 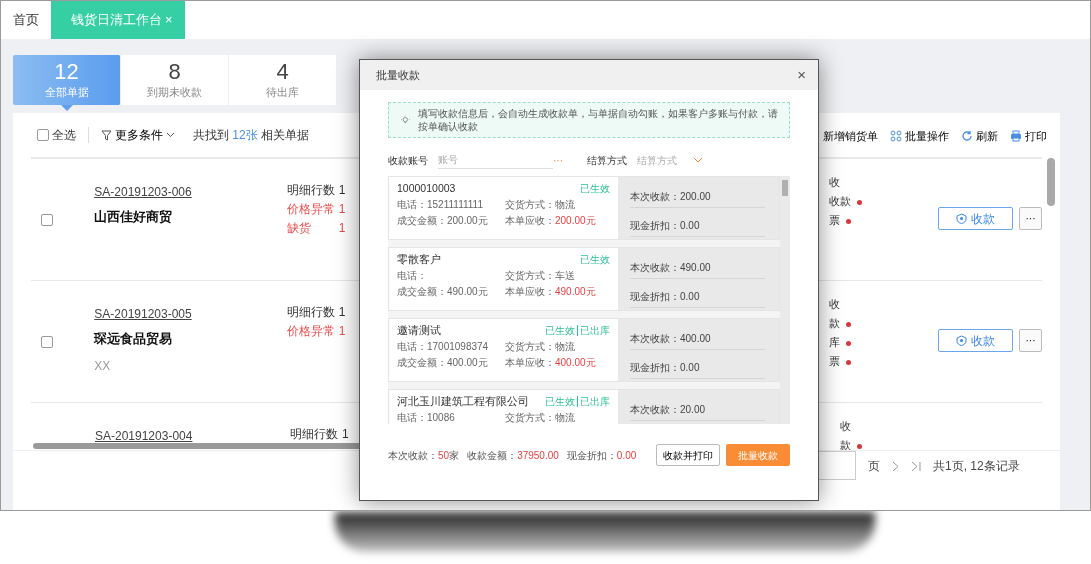 I want to click on summary-text: 现金折扣：0.00, so click(x=601, y=455).